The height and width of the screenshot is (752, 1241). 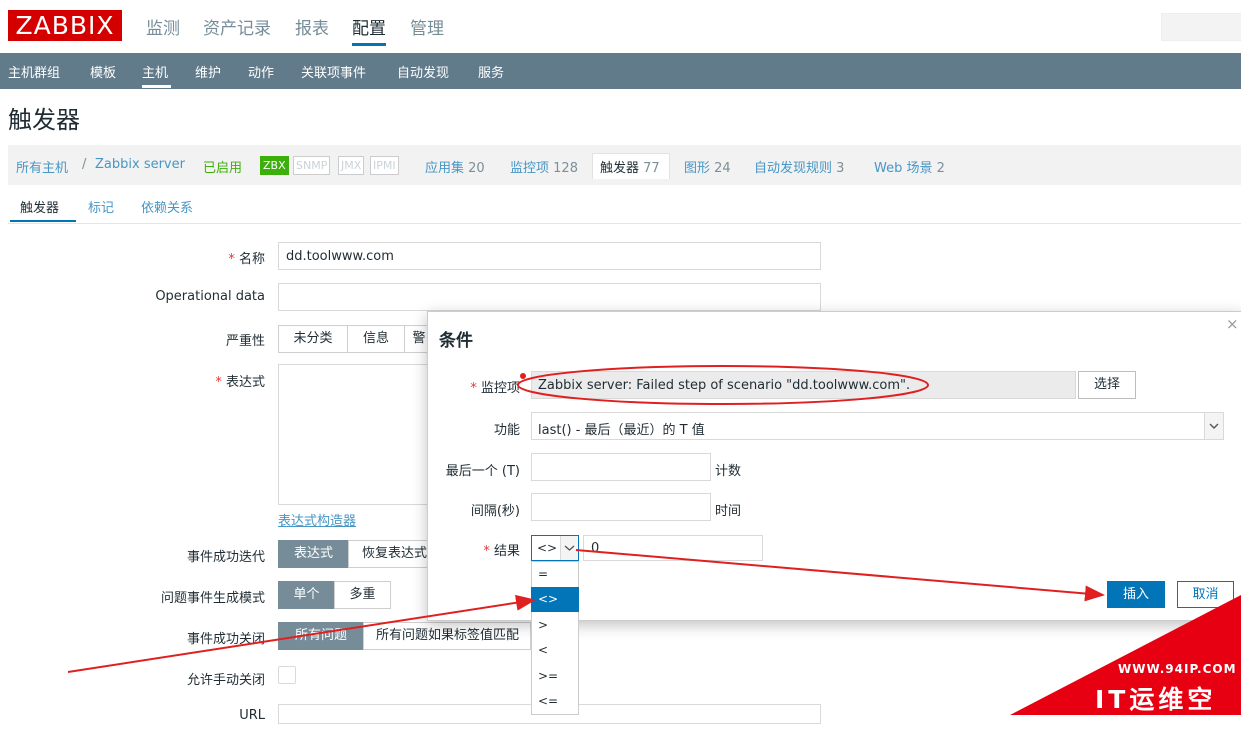 What do you see at coordinates (723, 385) in the screenshot?
I see `highlight-ellipse` at bounding box center [723, 385].